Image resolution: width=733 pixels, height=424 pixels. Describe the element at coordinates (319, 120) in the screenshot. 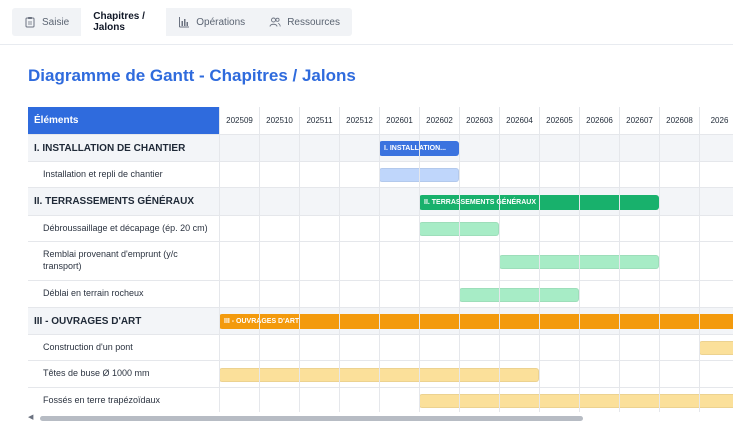

I see `month-header: 202511` at that location.